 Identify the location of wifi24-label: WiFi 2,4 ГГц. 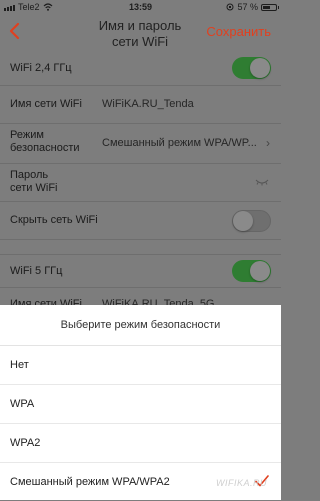
(41, 68).